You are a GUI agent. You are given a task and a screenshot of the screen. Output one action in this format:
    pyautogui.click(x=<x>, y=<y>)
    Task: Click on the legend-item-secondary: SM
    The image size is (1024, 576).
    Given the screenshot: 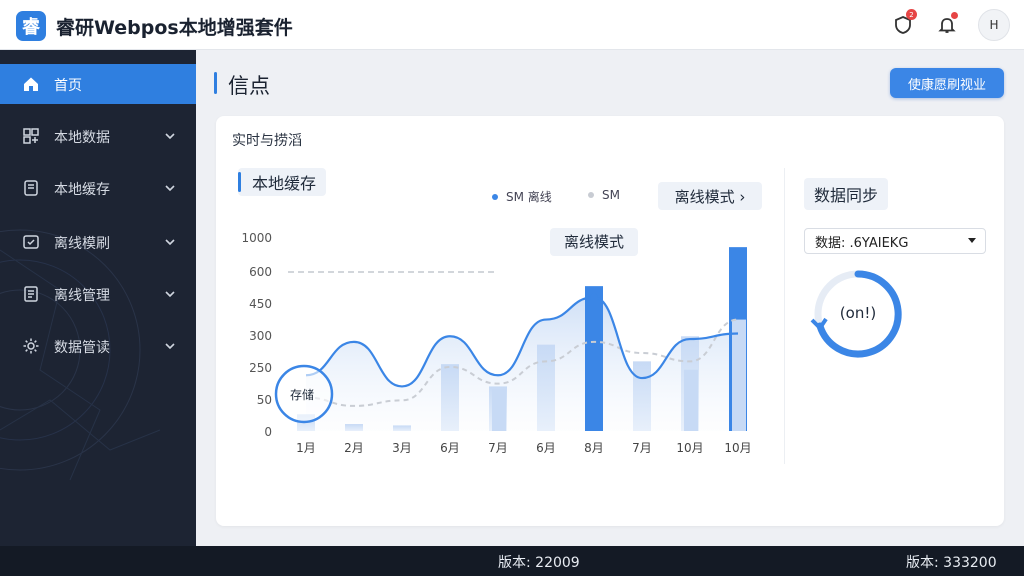 What is the action you would take?
    pyautogui.click(x=604, y=195)
    